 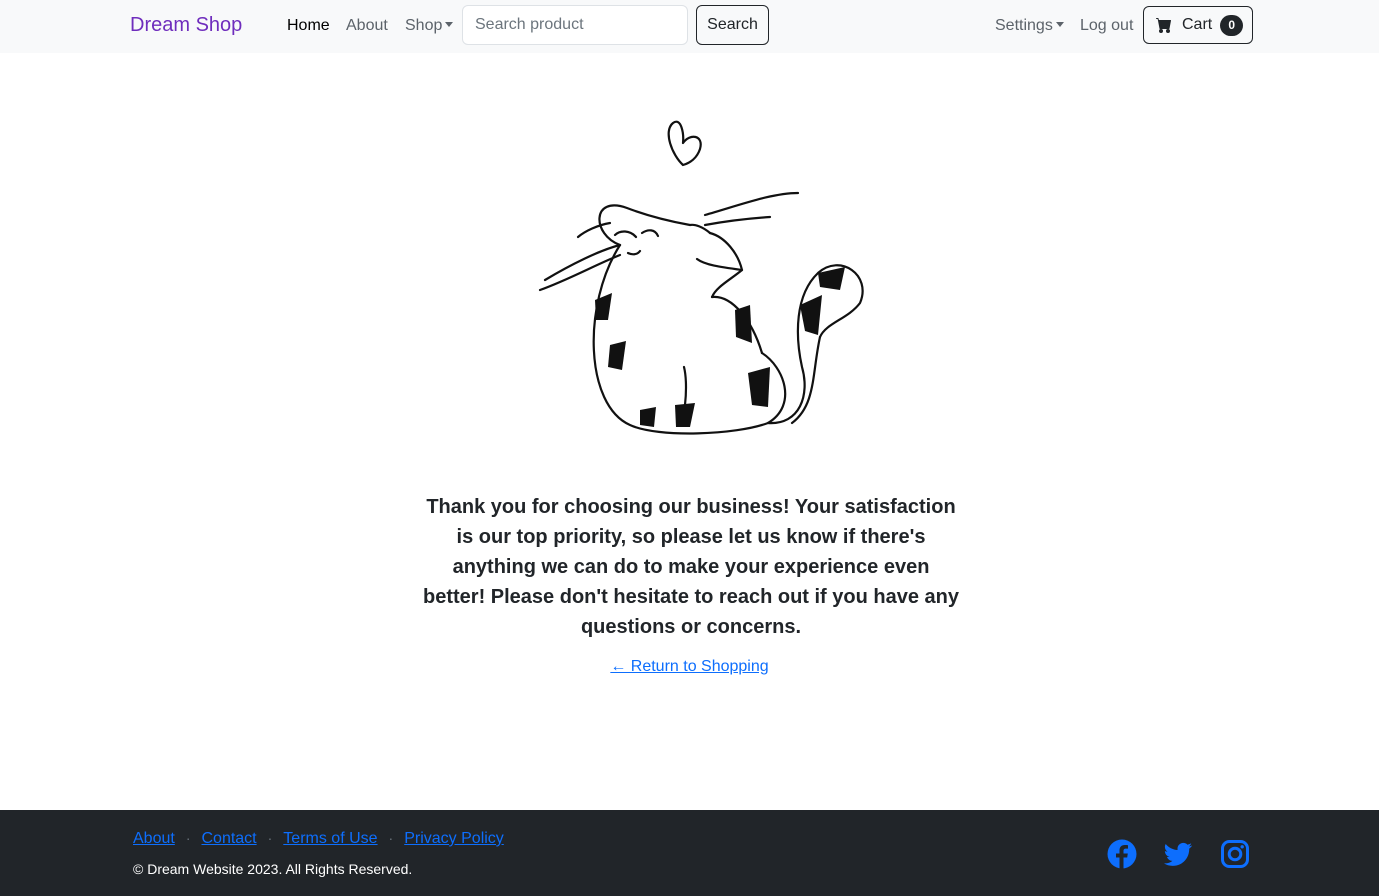 I want to click on cat-illustration, so click(x=701, y=277).